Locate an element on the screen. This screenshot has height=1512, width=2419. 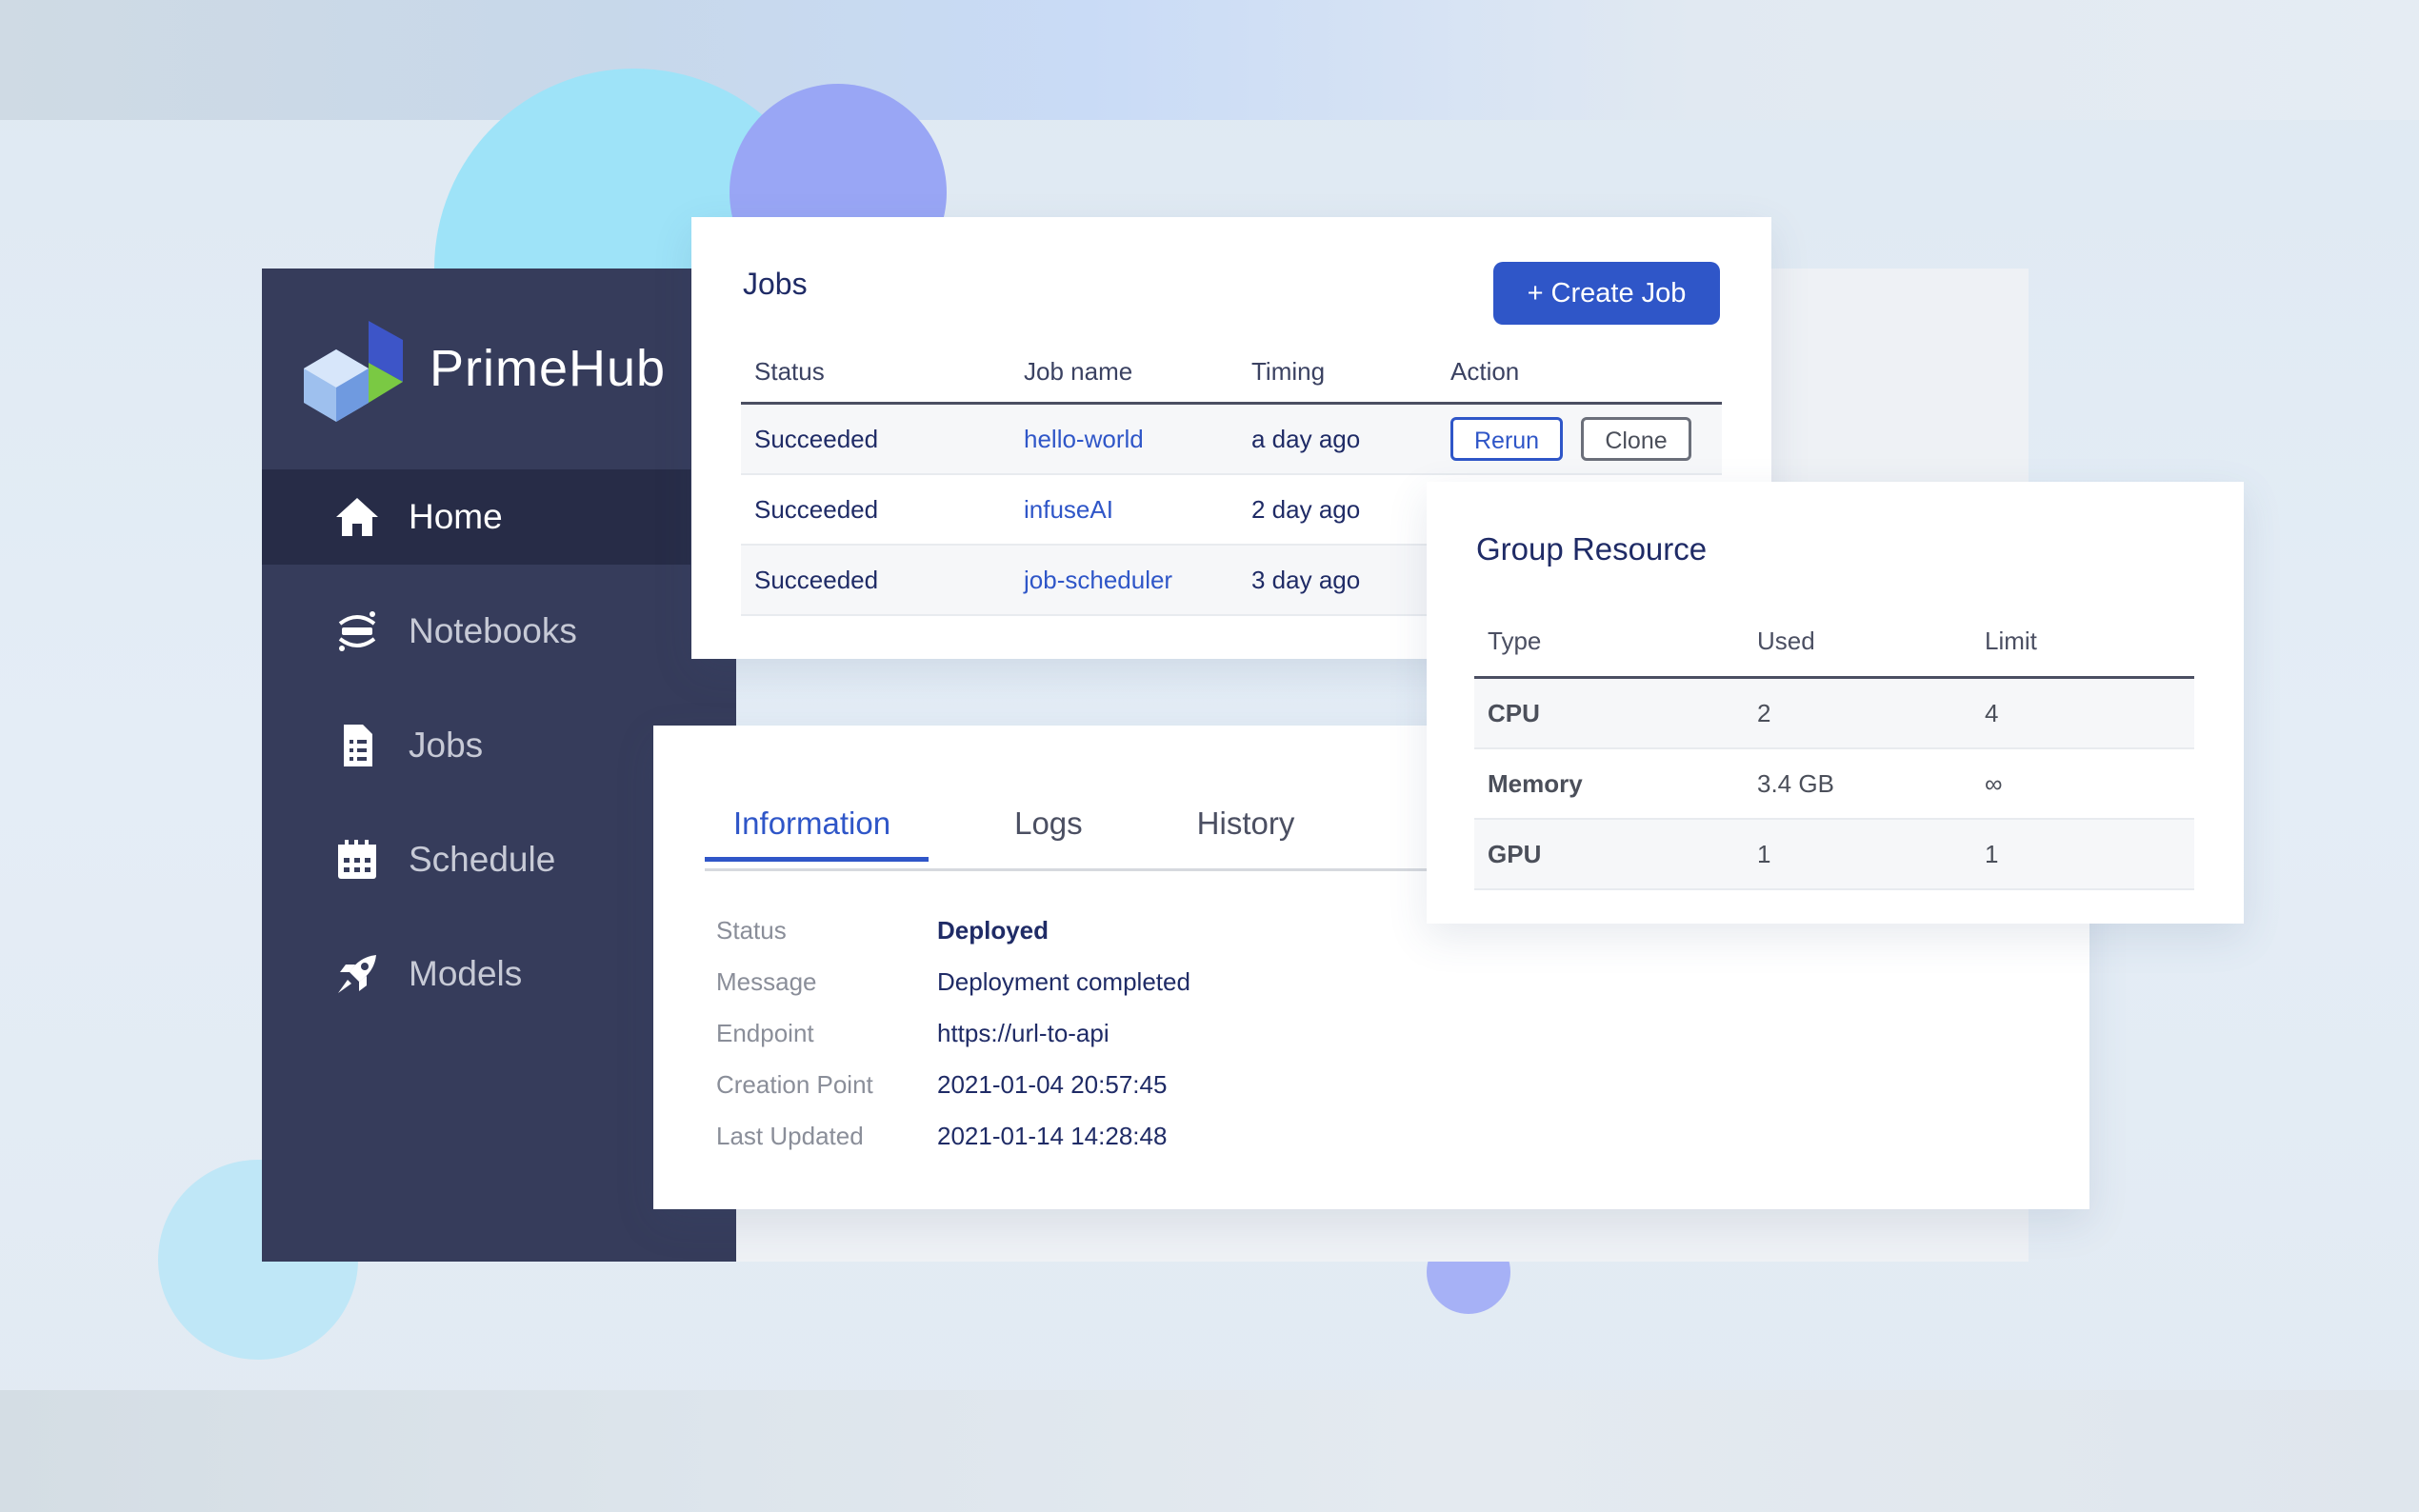
tab-history: History is located at coordinates (1246, 834).